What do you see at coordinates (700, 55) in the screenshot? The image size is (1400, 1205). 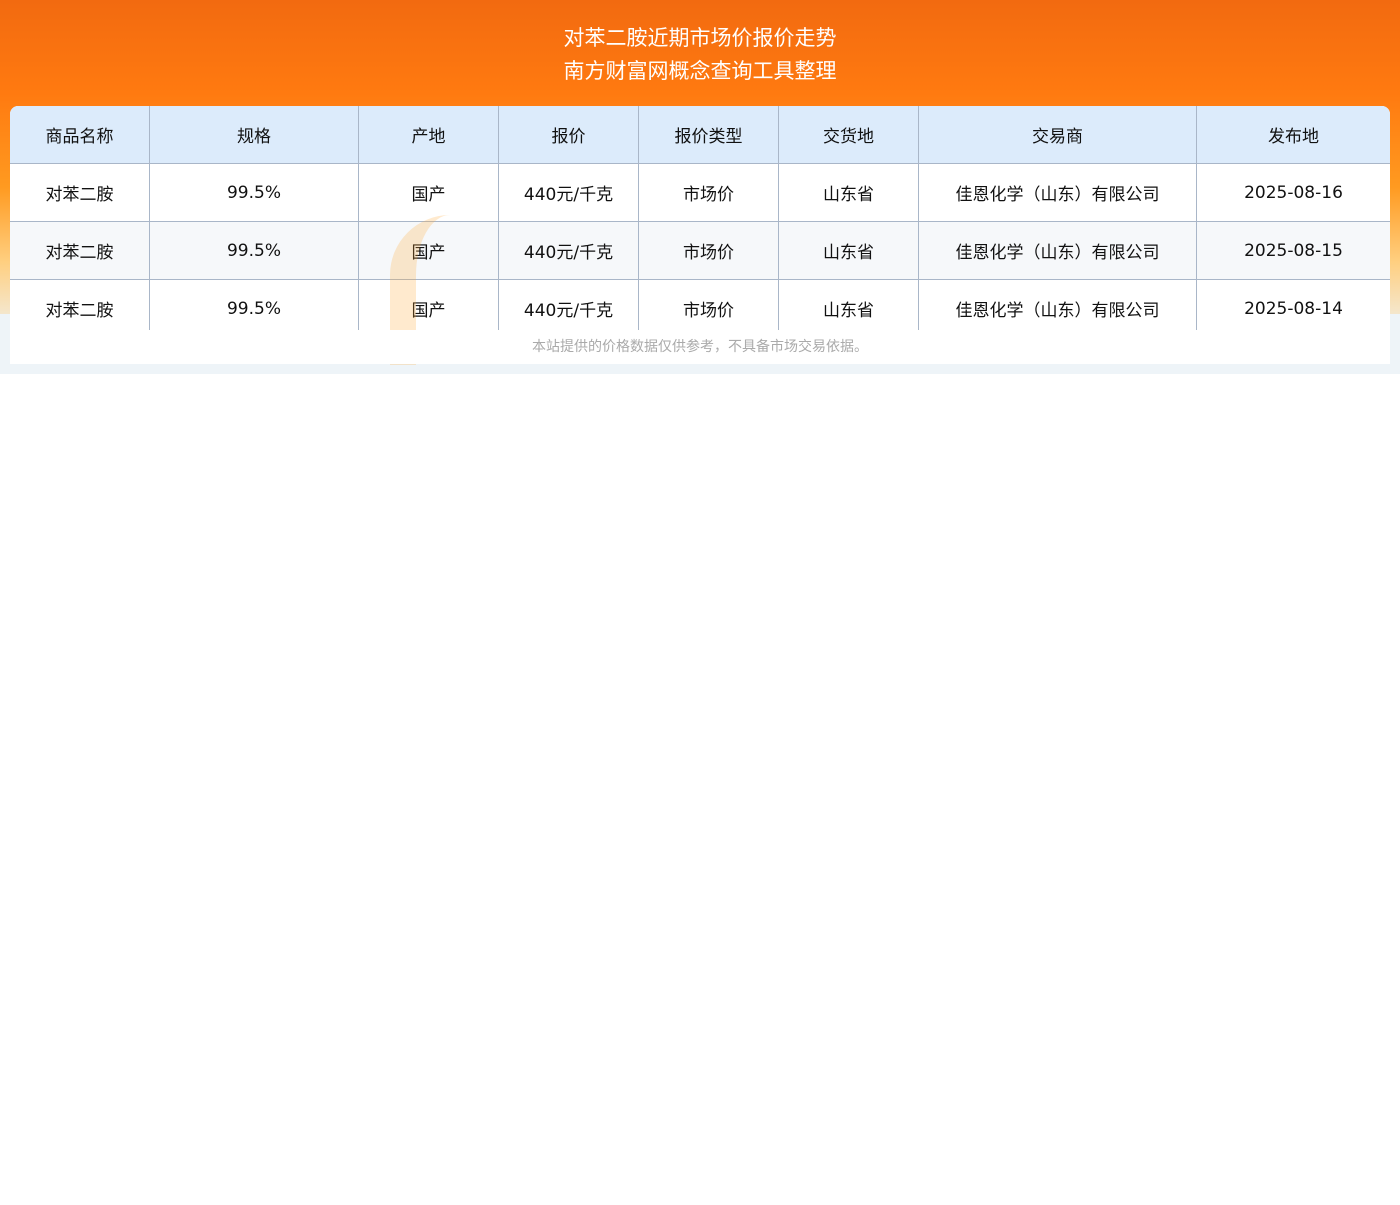 I see `page-title: 对苯二胺近期市场价报价走势 南方财富网概念查询工具整理` at bounding box center [700, 55].